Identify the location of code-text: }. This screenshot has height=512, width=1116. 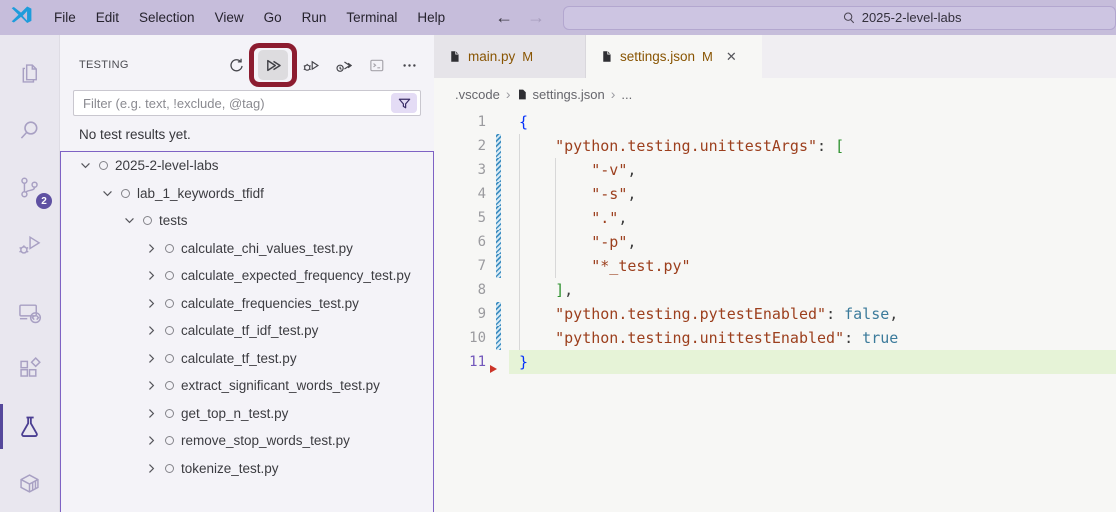
(812, 362).